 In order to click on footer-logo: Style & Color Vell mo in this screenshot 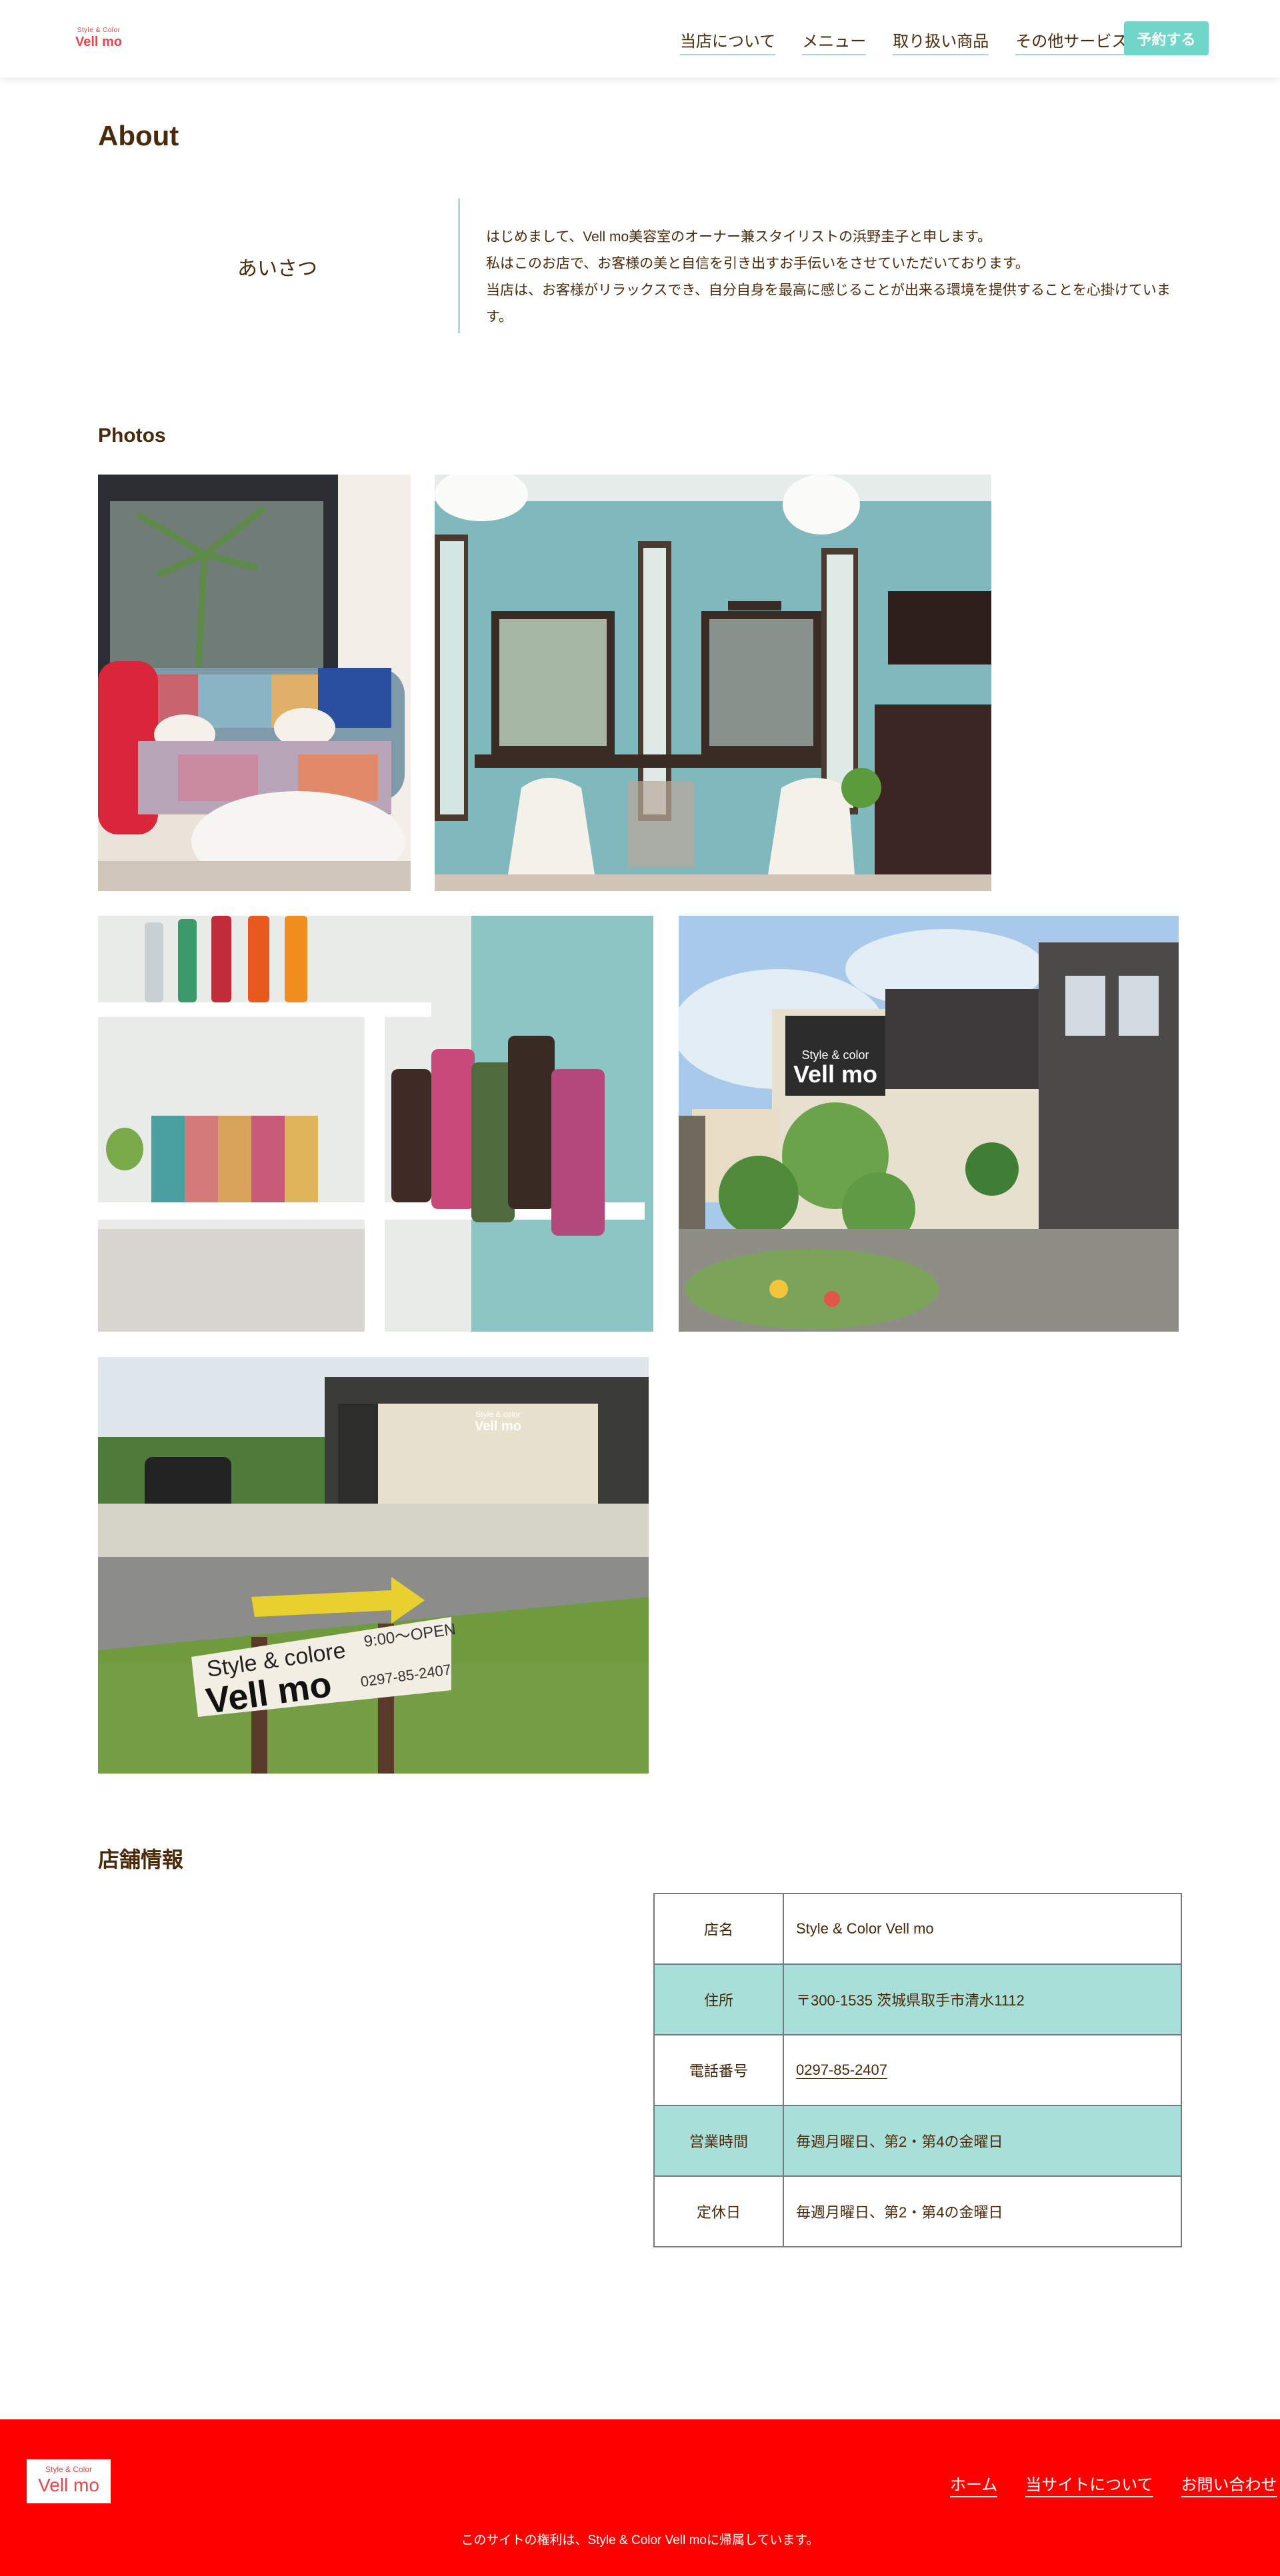, I will do `click(69, 2481)`.